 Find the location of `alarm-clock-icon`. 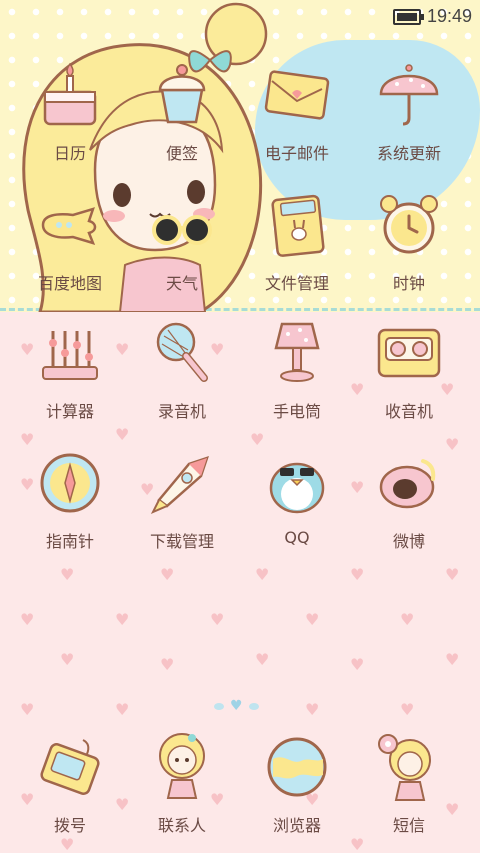

alarm-clock-icon is located at coordinates (409, 225).